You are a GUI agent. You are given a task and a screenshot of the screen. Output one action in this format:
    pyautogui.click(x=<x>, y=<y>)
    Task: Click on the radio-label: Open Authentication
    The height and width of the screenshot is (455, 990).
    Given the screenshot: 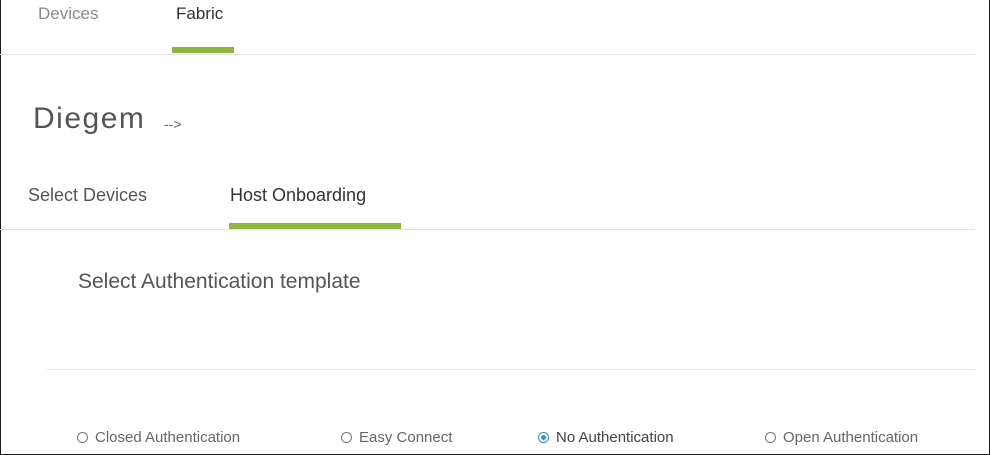 What is the action you would take?
    pyautogui.click(x=851, y=437)
    